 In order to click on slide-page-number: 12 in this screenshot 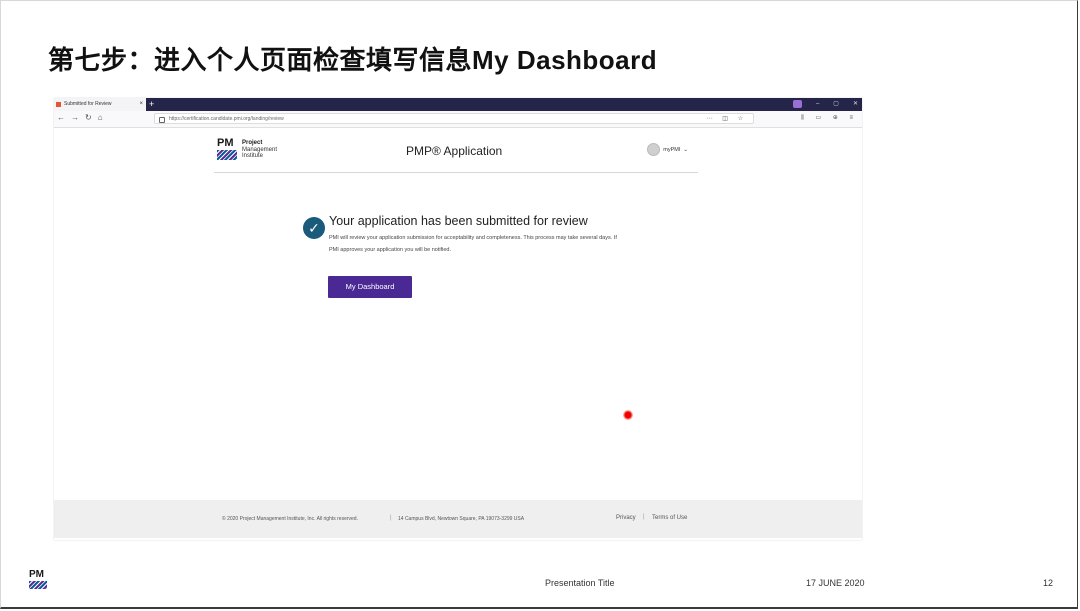, I will do `click(1048, 583)`.